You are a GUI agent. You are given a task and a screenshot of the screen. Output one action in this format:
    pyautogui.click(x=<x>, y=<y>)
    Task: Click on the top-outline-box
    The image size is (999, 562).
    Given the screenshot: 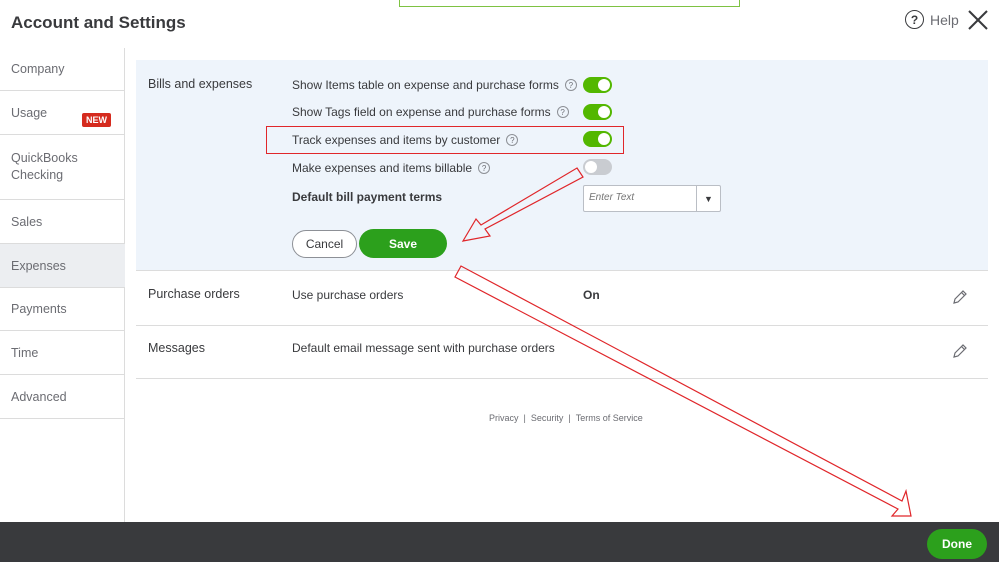 What is the action you would take?
    pyautogui.click(x=569, y=3)
    